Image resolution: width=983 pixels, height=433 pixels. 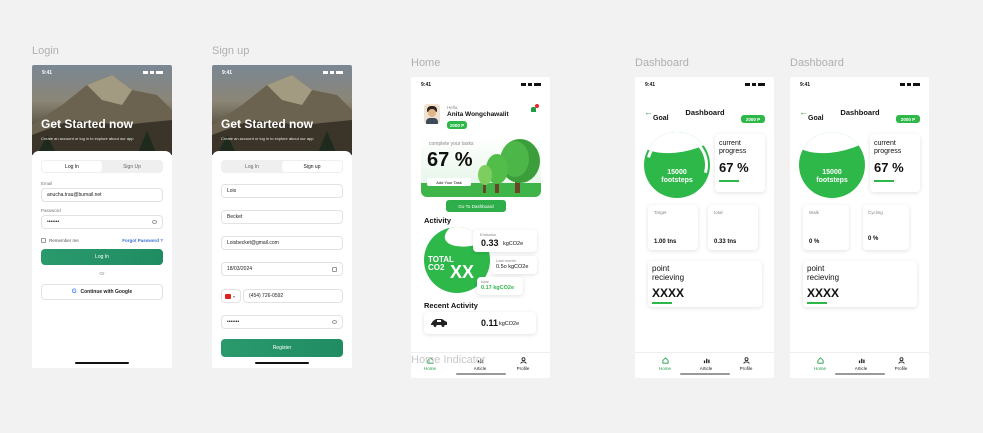 What do you see at coordinates (438, 220) in the screenshot?
I see `activity-title: Activity` at bounding box center [438, 220].